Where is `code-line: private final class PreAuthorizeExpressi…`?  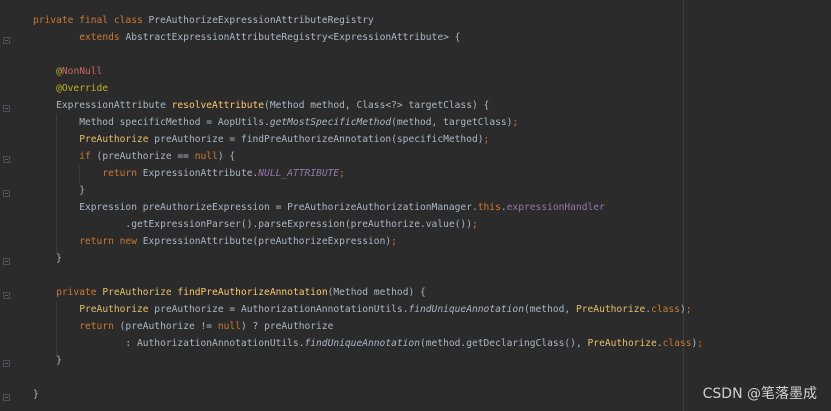 code-line: private final class PreAuthorizeExpressi… is located at coordinates (203, 20).